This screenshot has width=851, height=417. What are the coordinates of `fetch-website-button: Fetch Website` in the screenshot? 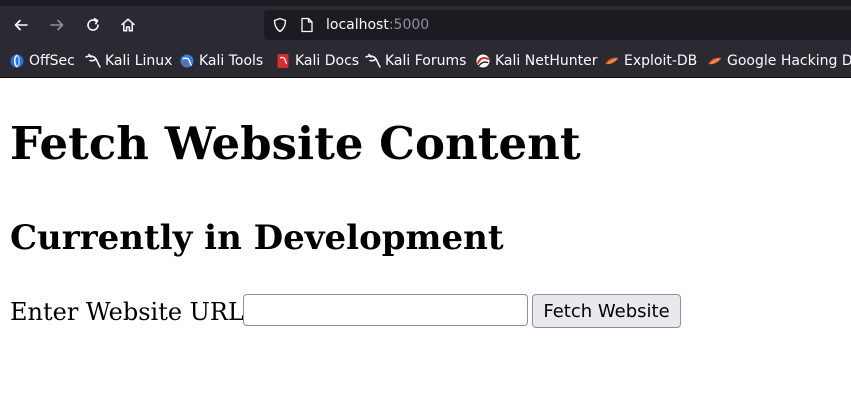 It's located at (606, 311).